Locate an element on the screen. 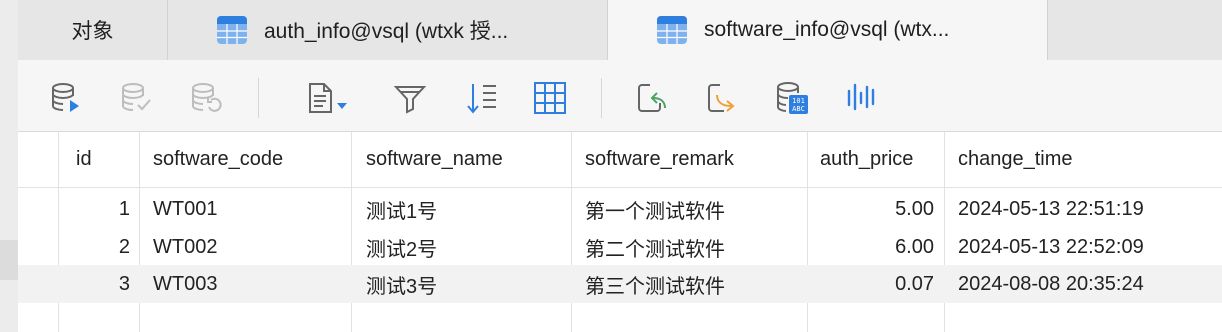 The height and width of the screenshot is (332, 1222). profile-icon is located at coordinates (861, 97).